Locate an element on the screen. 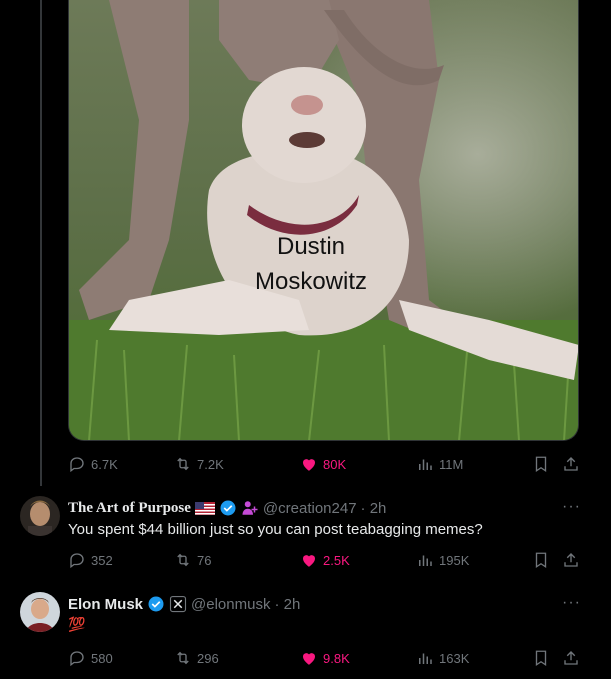 The width and height of the screenshot is (611, 679). image-caption-line1: Dustin is located at coordinates (311, 246).